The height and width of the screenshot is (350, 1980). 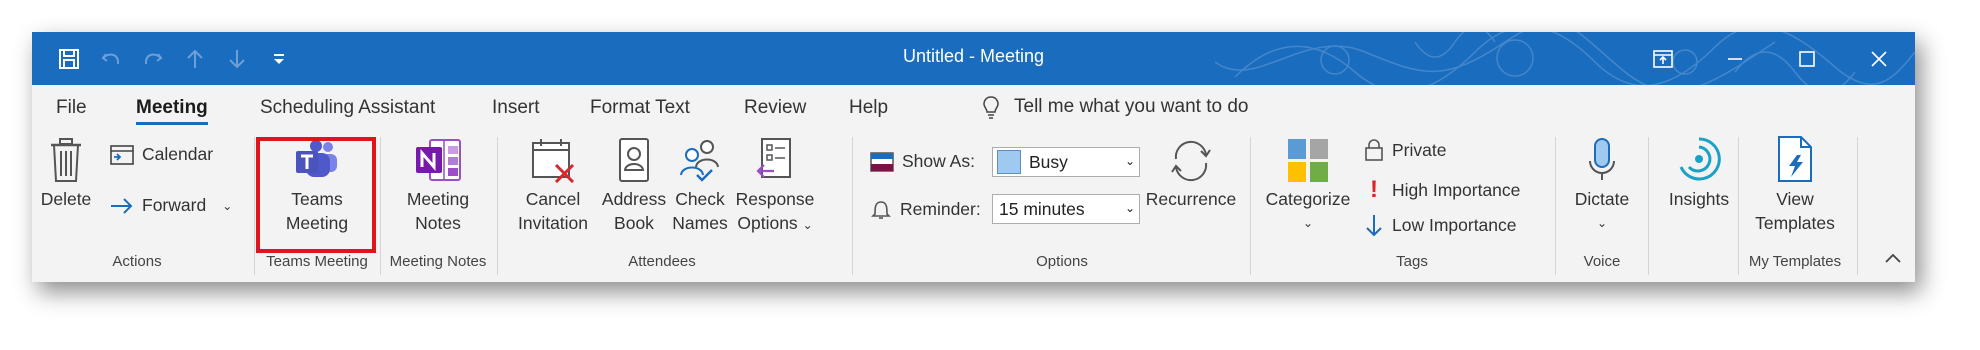 What do you see at coordinates (1374, 150) in the screenshot?
I see `lock-icon` at bounding box center [1374, 150].